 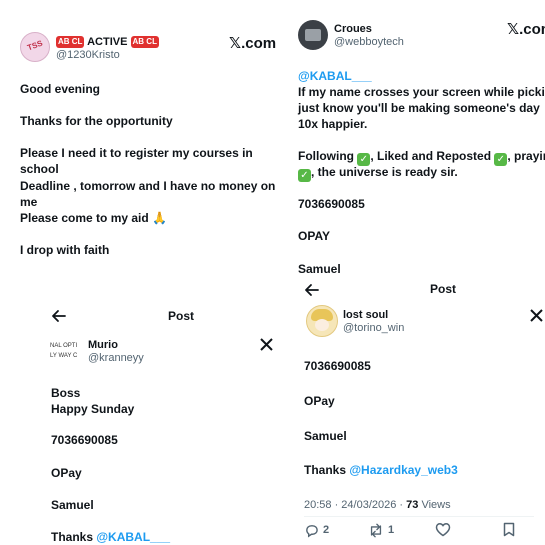 I want to click on avatar-device-shape, so click(x=313, y=35).